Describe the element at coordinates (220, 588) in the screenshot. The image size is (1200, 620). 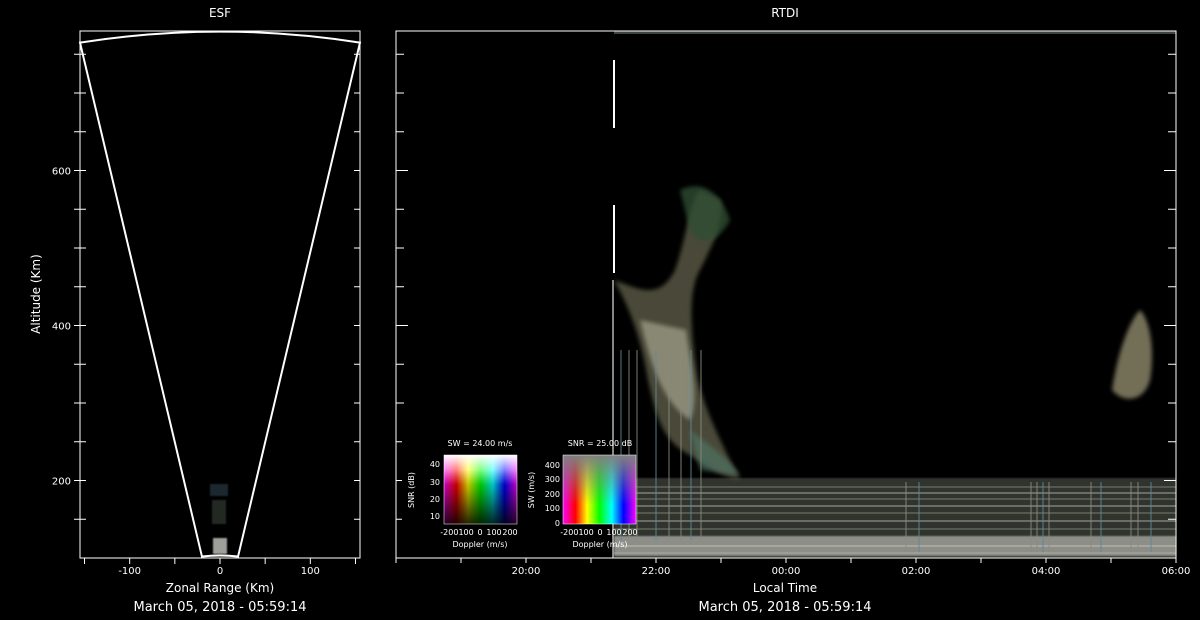
I see `esf-xlabel: Zonal Range (Km)` at that location.